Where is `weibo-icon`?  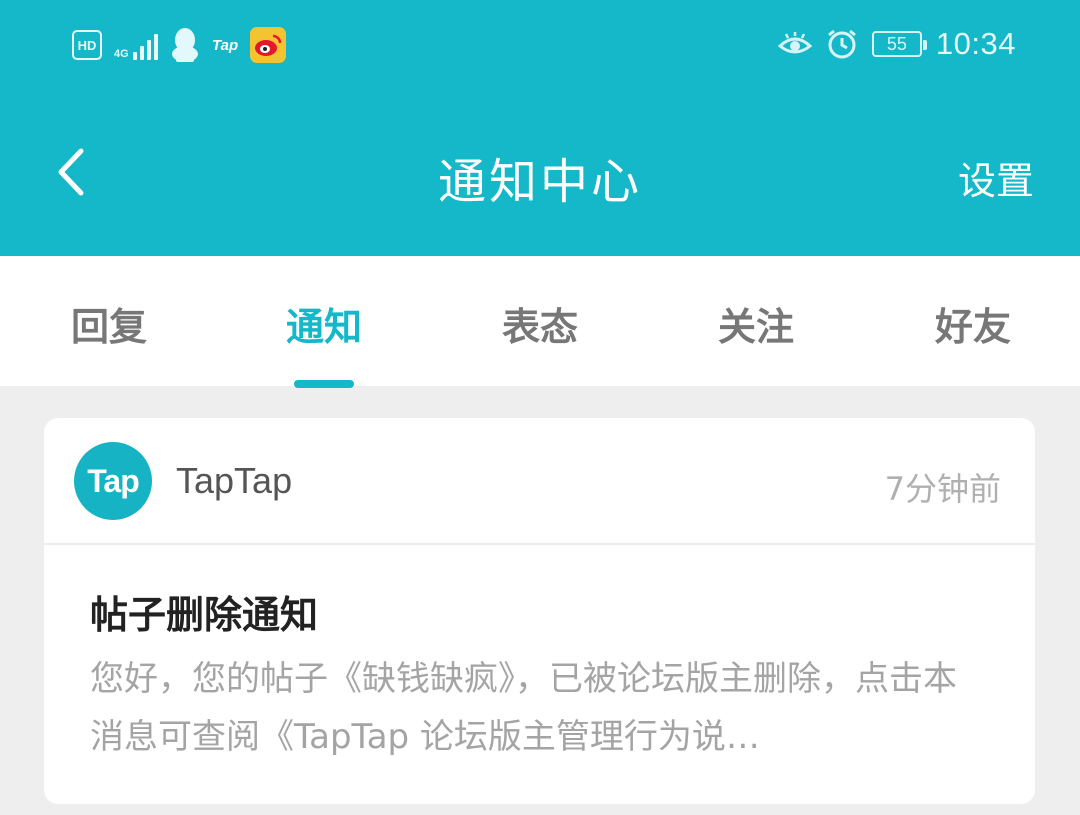 weibo-icon is located at coordinates (268, 45).